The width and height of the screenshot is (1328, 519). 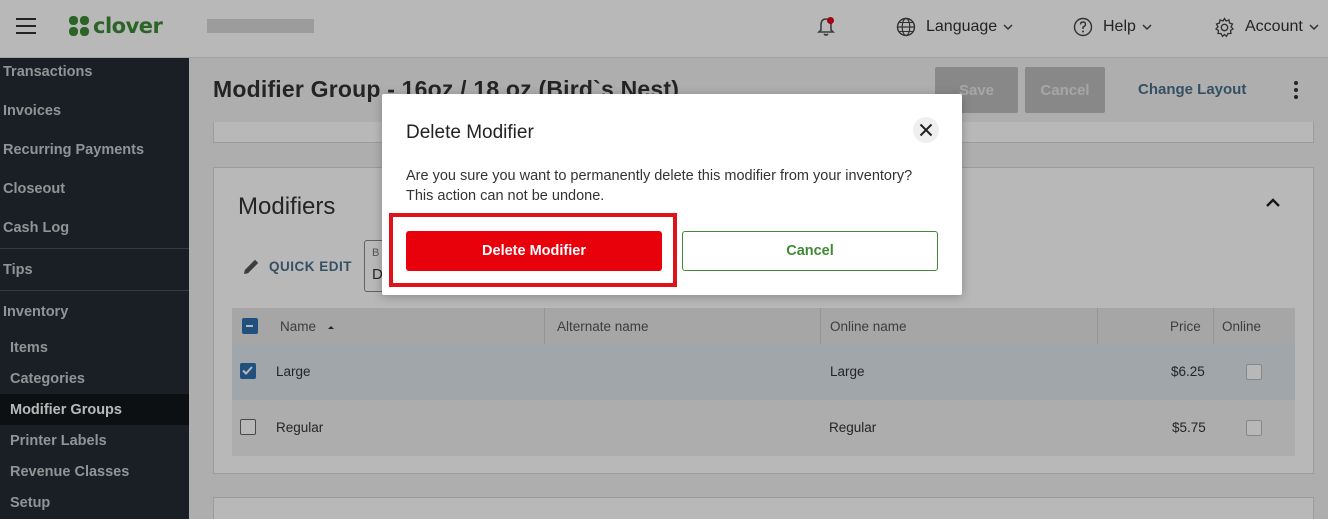 What do you see at coordinates (810, 251) in the screenshot?
I see `dialog-cancel-button: Cancel` at bounding box center [810, 251].